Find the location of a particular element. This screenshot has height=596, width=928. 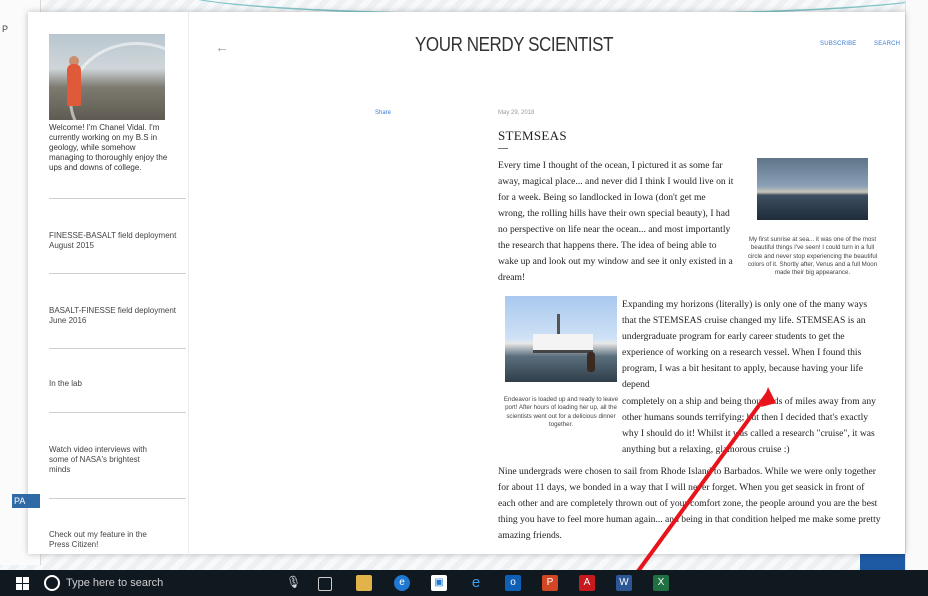

store-icon: ▣ is located at coordinates (439, 583).